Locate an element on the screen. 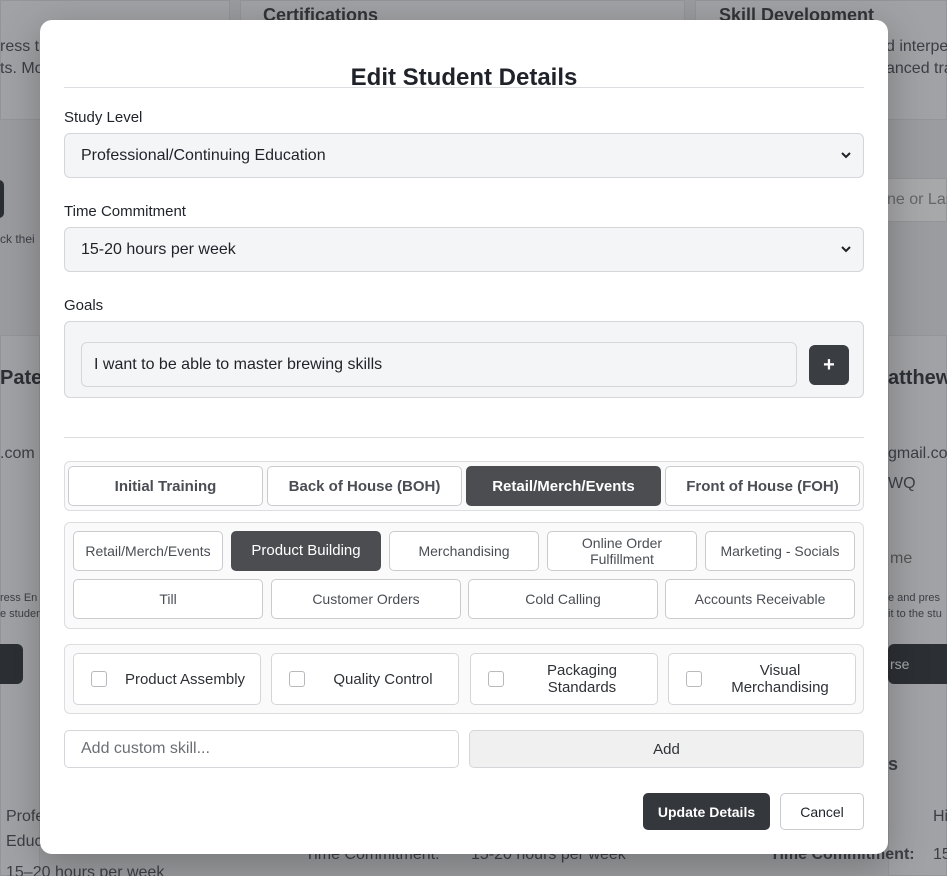 Image resolution: width=947 pixels, height=876 pixels. study-level-select: Professional/Continuing Education is located at coordinates (464, 155).